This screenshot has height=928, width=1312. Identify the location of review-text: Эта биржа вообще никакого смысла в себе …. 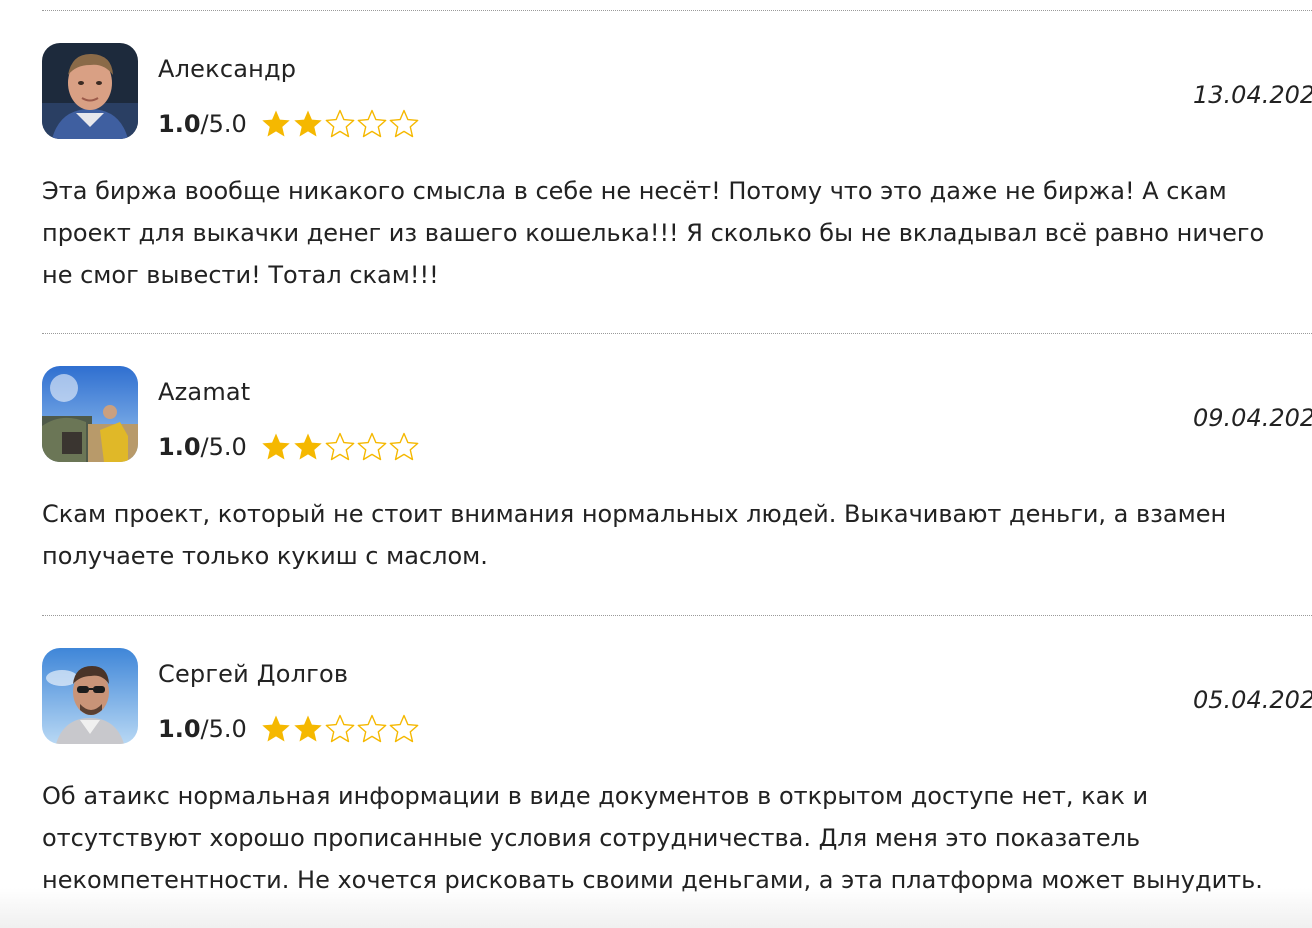
(653, 233).